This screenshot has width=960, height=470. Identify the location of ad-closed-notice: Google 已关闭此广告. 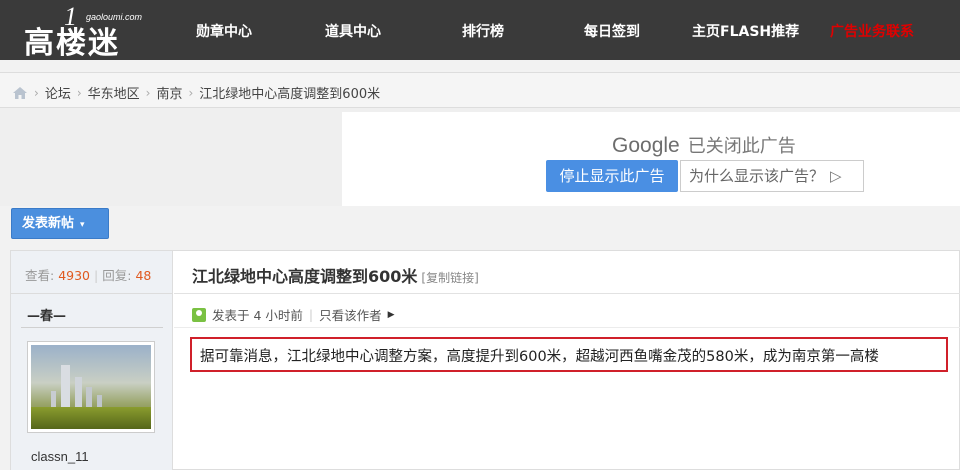
(704, 145).